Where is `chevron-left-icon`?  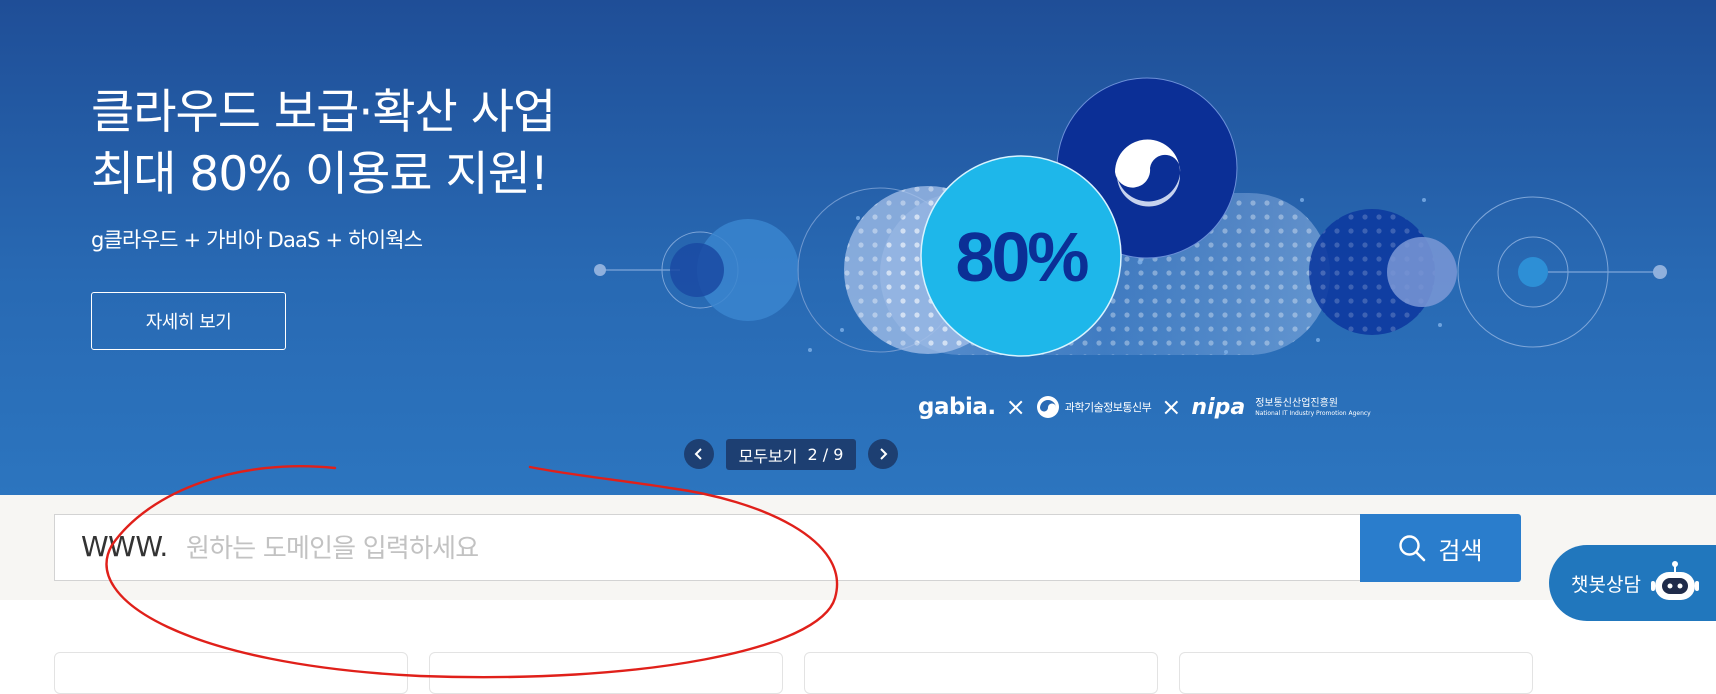
chevron-left-icon is located at coordinates (698, 454).